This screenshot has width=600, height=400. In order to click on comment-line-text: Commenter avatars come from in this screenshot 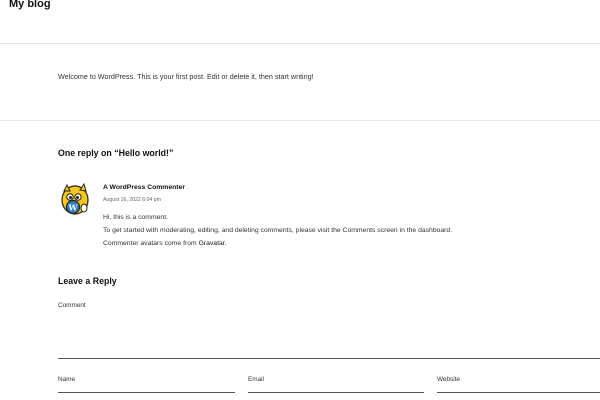, I will do `click(151, 243)`.